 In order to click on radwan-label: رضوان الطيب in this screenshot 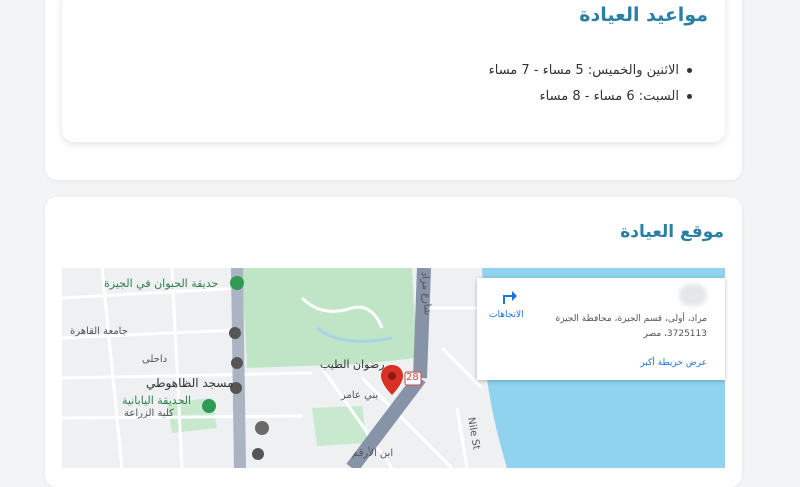, I will do `click(352, 364)`.